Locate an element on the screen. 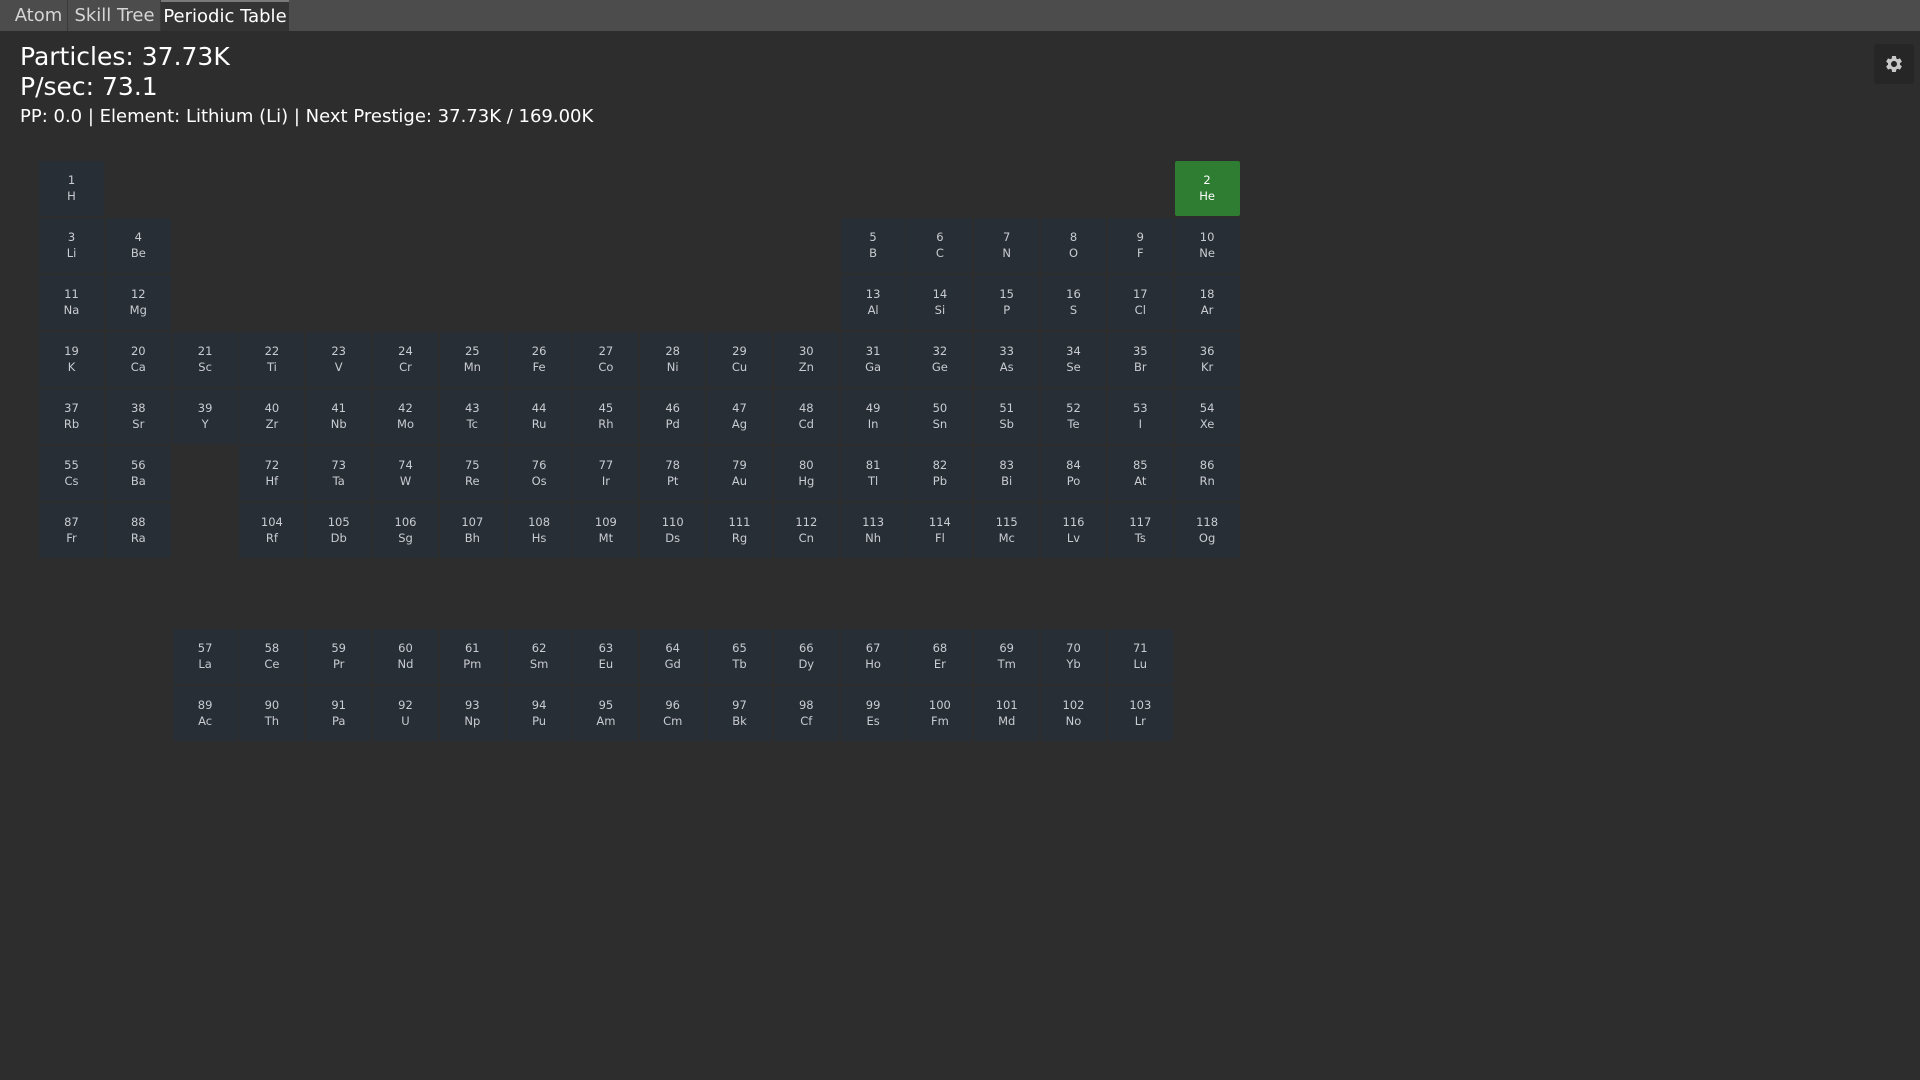 Image resolution: width=1920 pixels, height=1080 pixels. element-cell-fe: 26 Fe is located at coordinates (539, 359).